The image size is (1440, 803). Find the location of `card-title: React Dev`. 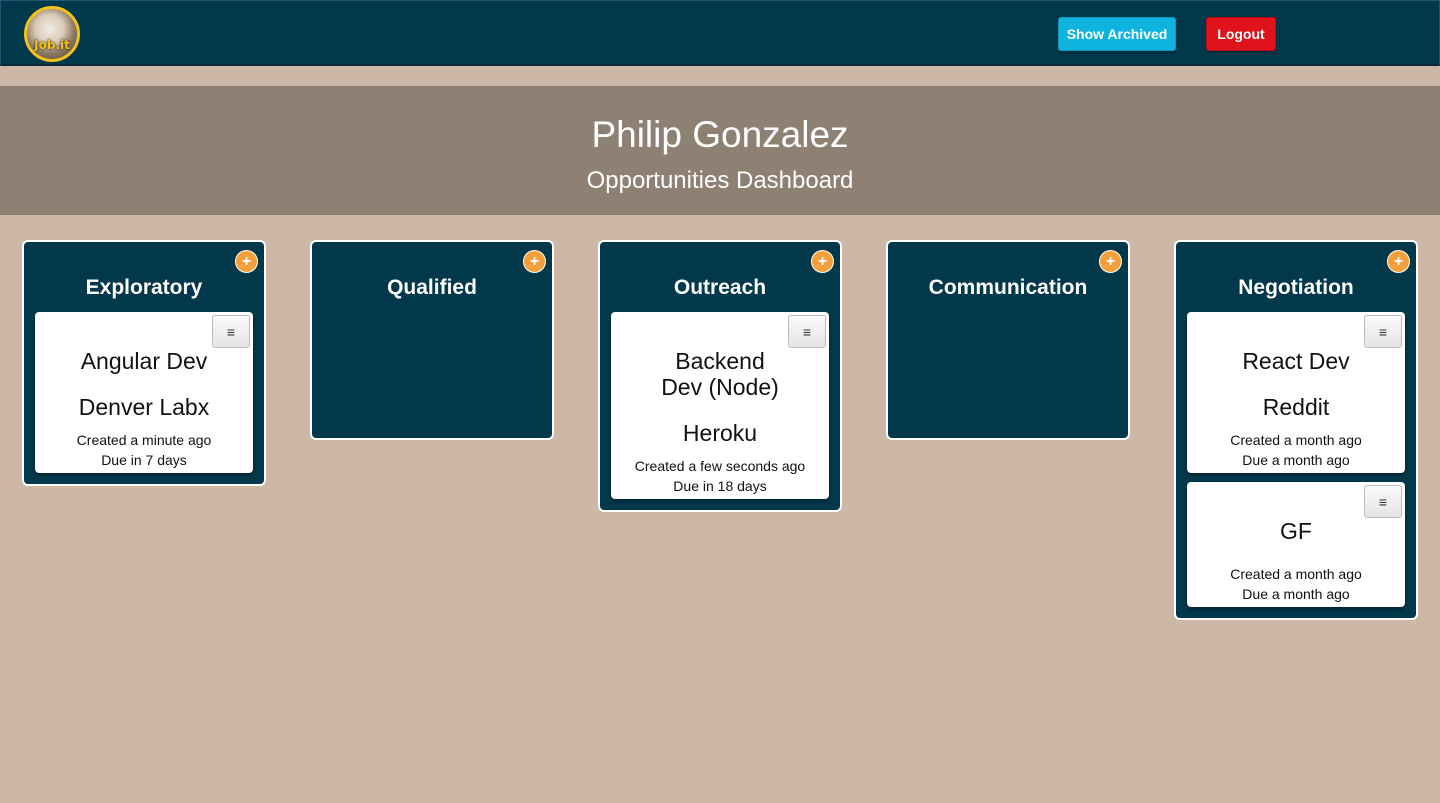

card-title: React Dev is located at coordinates (1296, 361).